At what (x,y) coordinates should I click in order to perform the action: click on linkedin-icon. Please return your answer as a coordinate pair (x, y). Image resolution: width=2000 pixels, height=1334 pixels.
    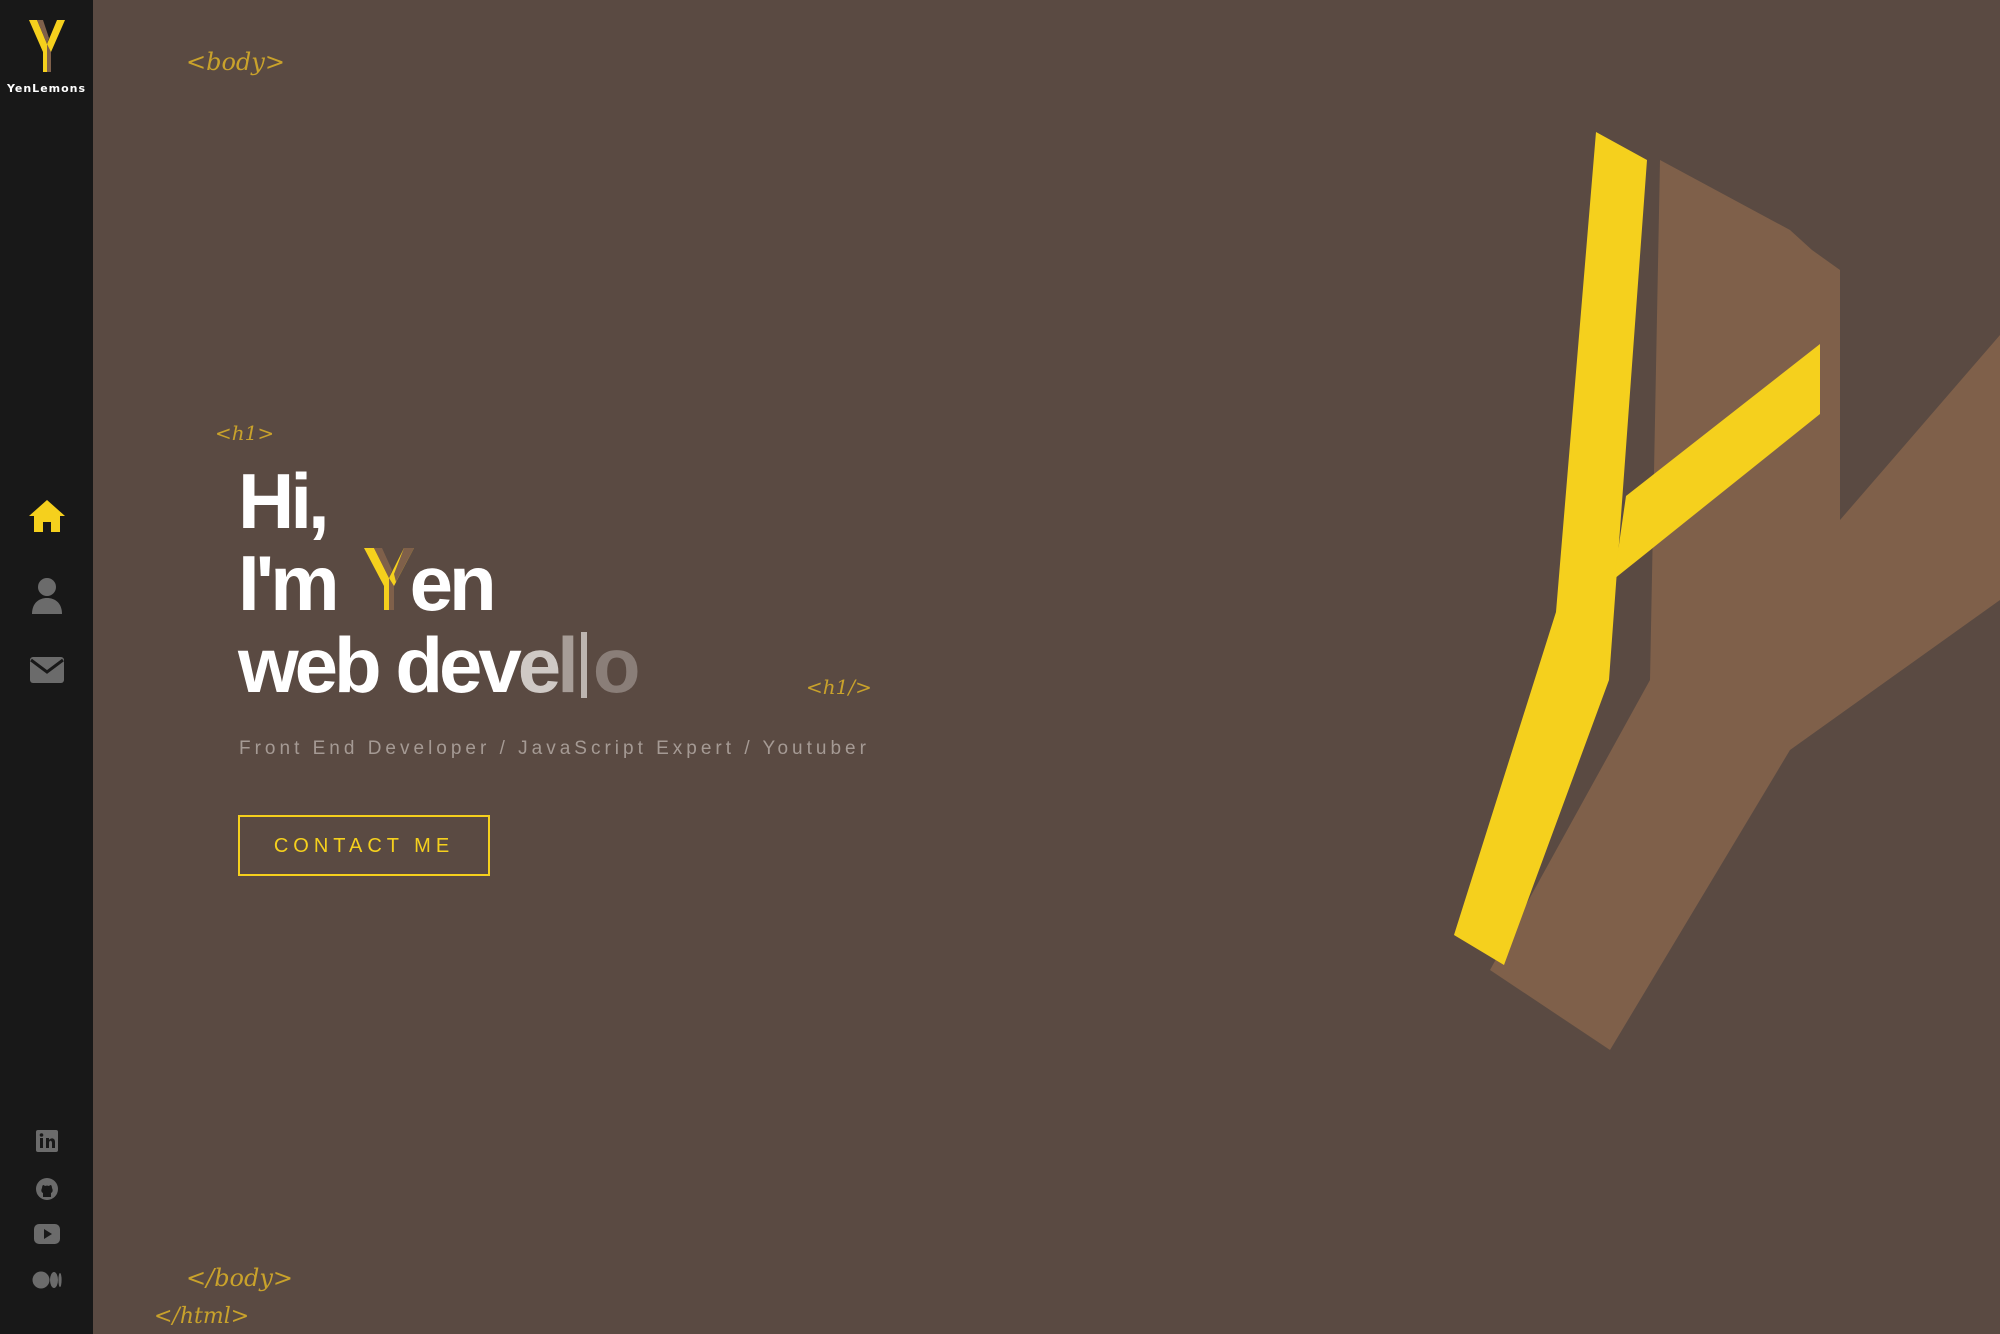
    Looking at the image, I should click on (46, 1141).